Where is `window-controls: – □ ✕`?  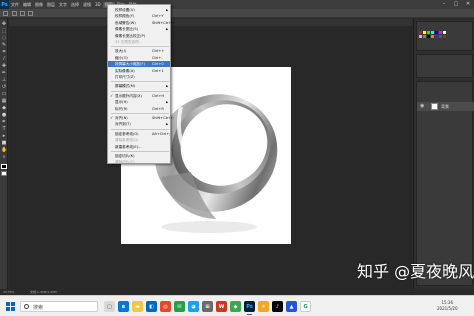 window-controls: – □ ✕ is located at coordinates (444, 4).